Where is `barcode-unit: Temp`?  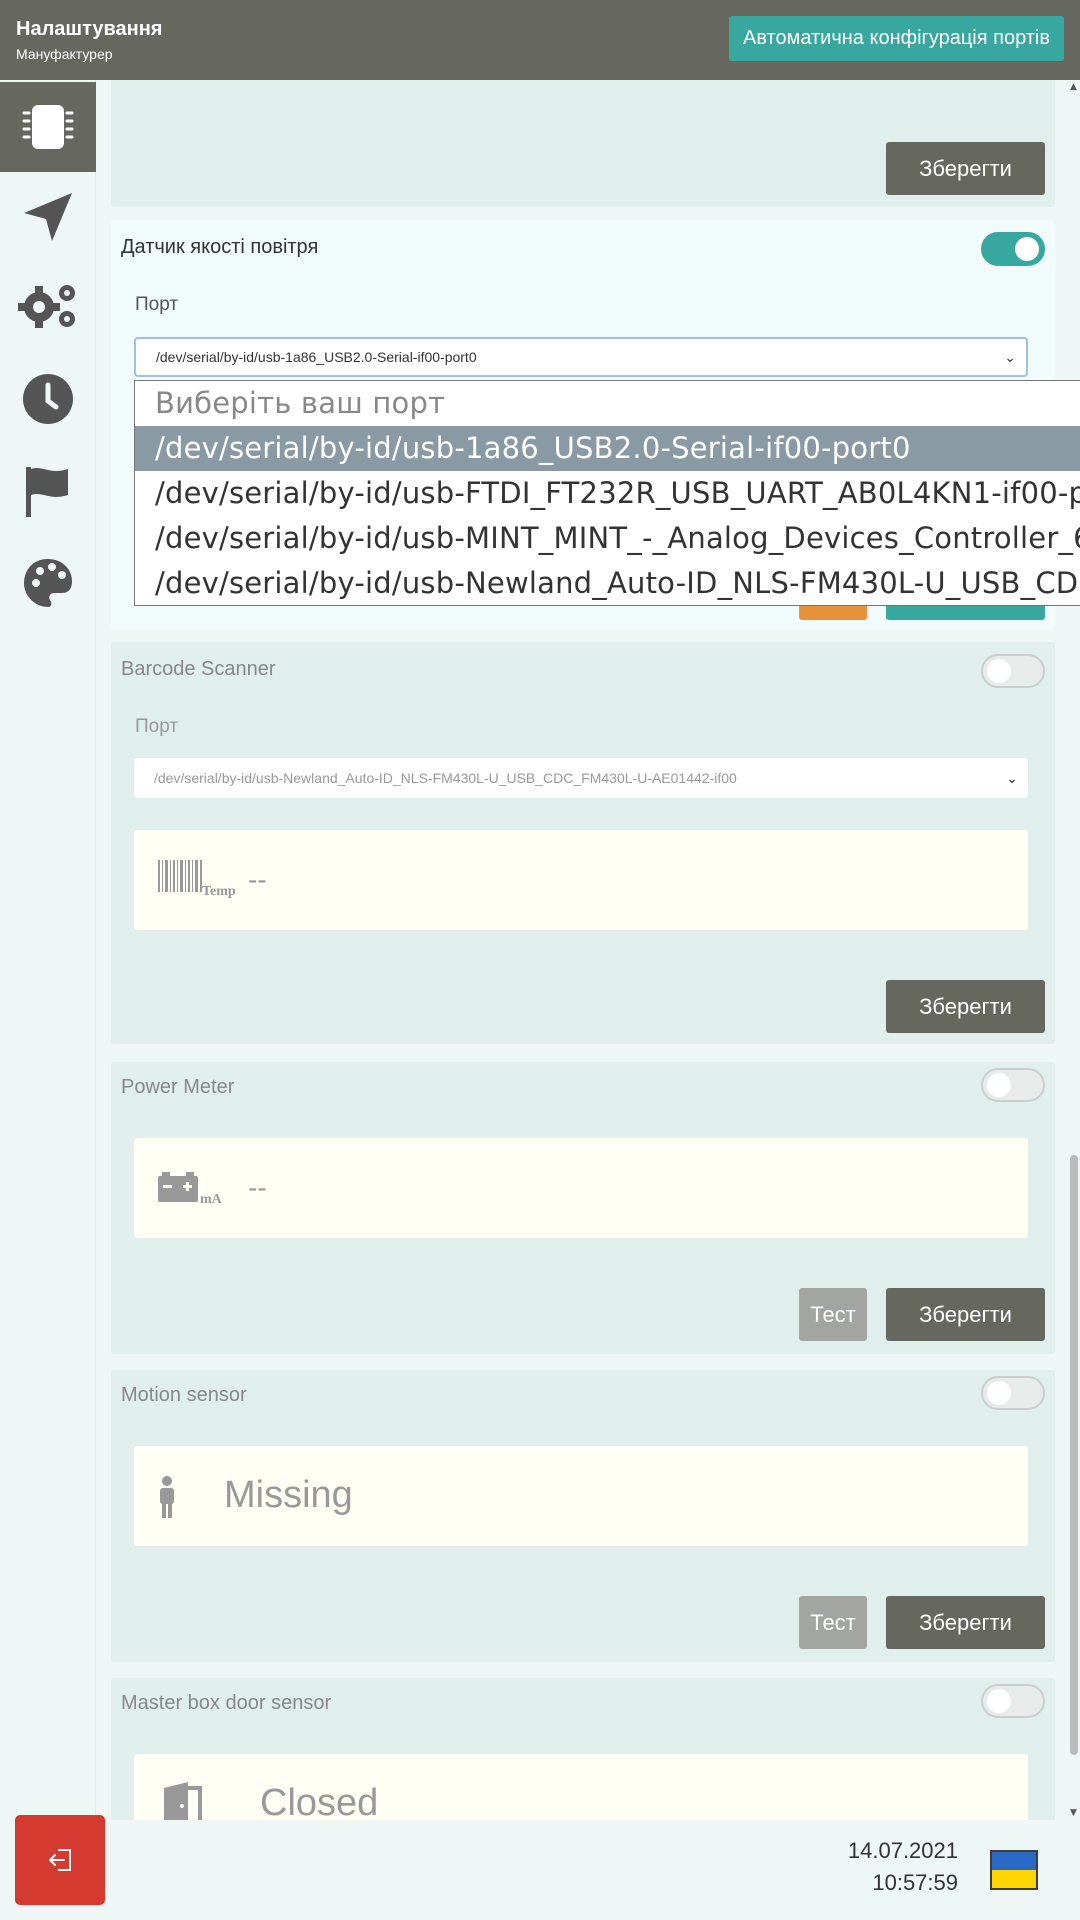
barcode-unit: Temp is located at coordinates (219, 891).